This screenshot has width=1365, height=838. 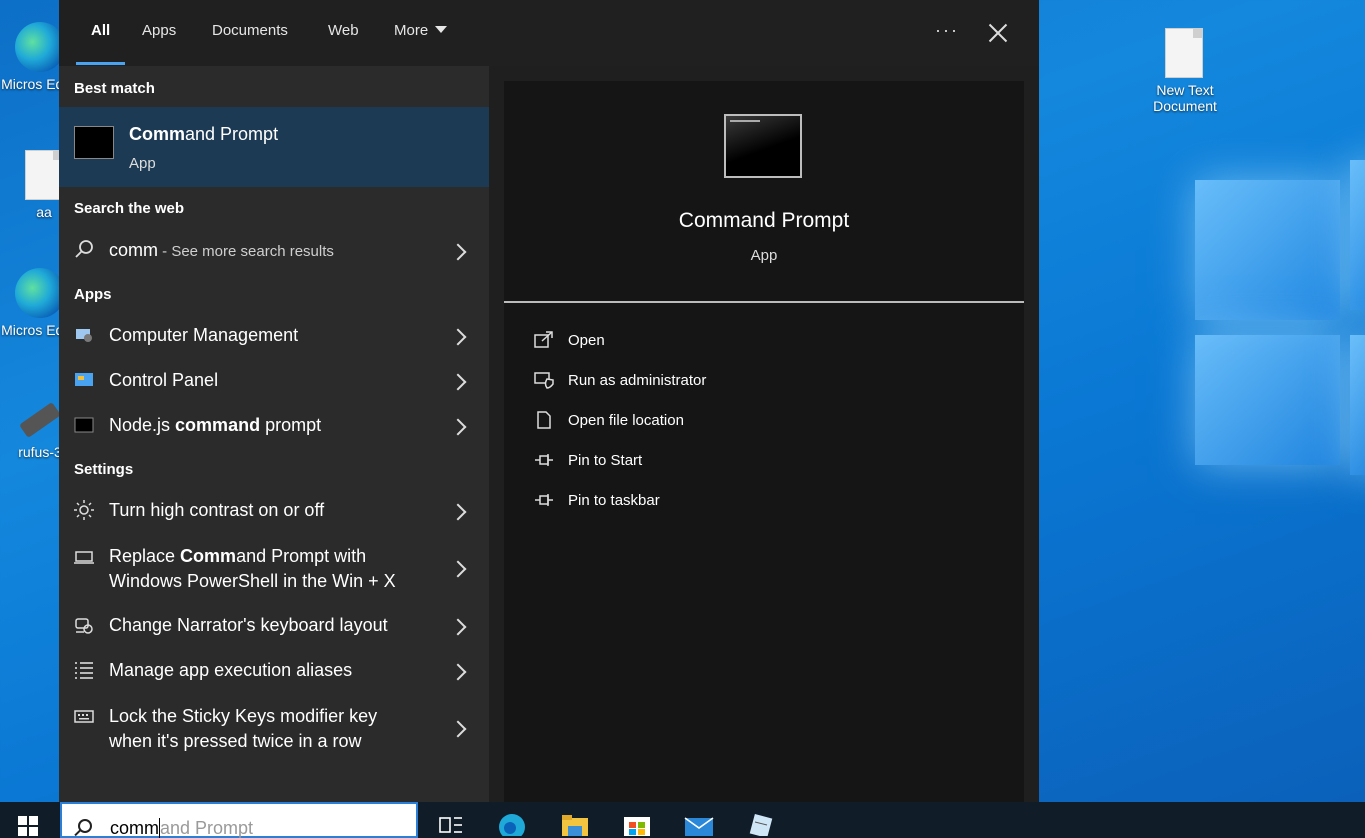 What do you see at coordinates (215, 425) in the screenshot?
I see `app-label: Node.js command prompt` at bounding box center [215, 425].